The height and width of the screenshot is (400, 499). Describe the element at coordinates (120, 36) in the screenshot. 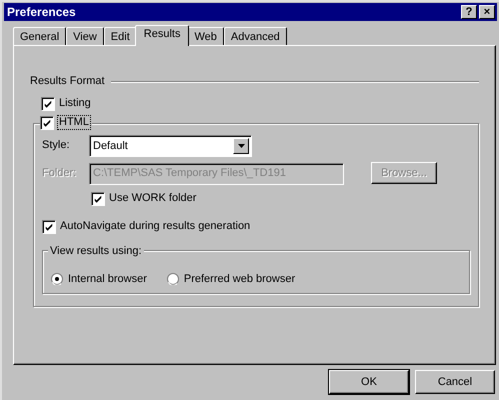

I see `tab: Edit` at that location.